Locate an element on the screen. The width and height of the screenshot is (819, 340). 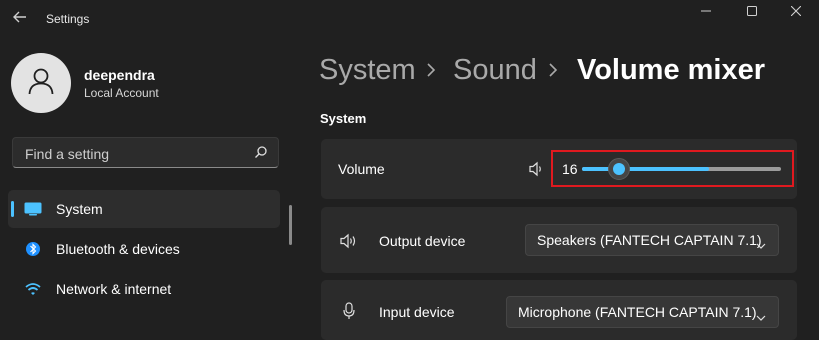
close-button is located at coordinates (796, 12).